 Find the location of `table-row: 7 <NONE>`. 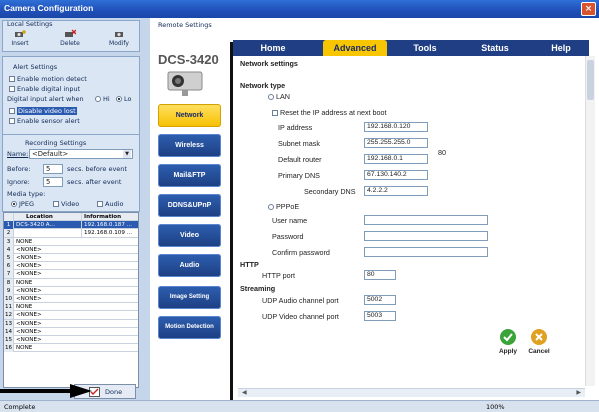

table-row: 7 <NONE> is located at coordinates (71, 274).